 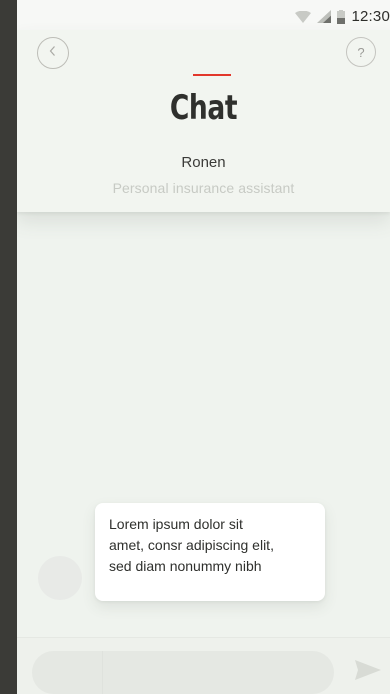 I want to click on send-icon, so click(x=368, y=672).